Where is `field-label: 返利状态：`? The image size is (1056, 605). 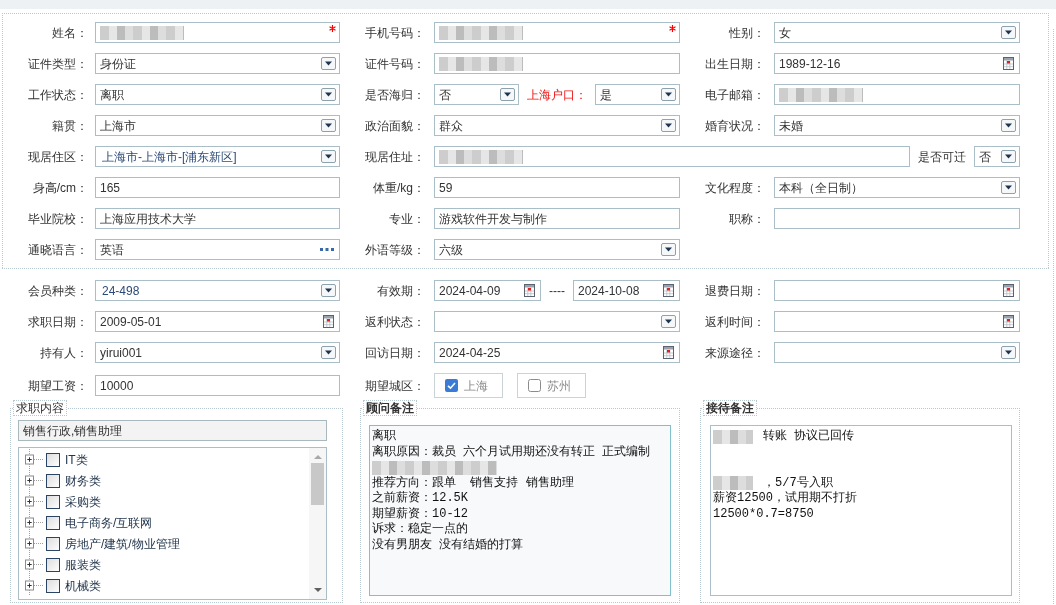 field-label: 返利状态： is located at coordinates (394, 321).